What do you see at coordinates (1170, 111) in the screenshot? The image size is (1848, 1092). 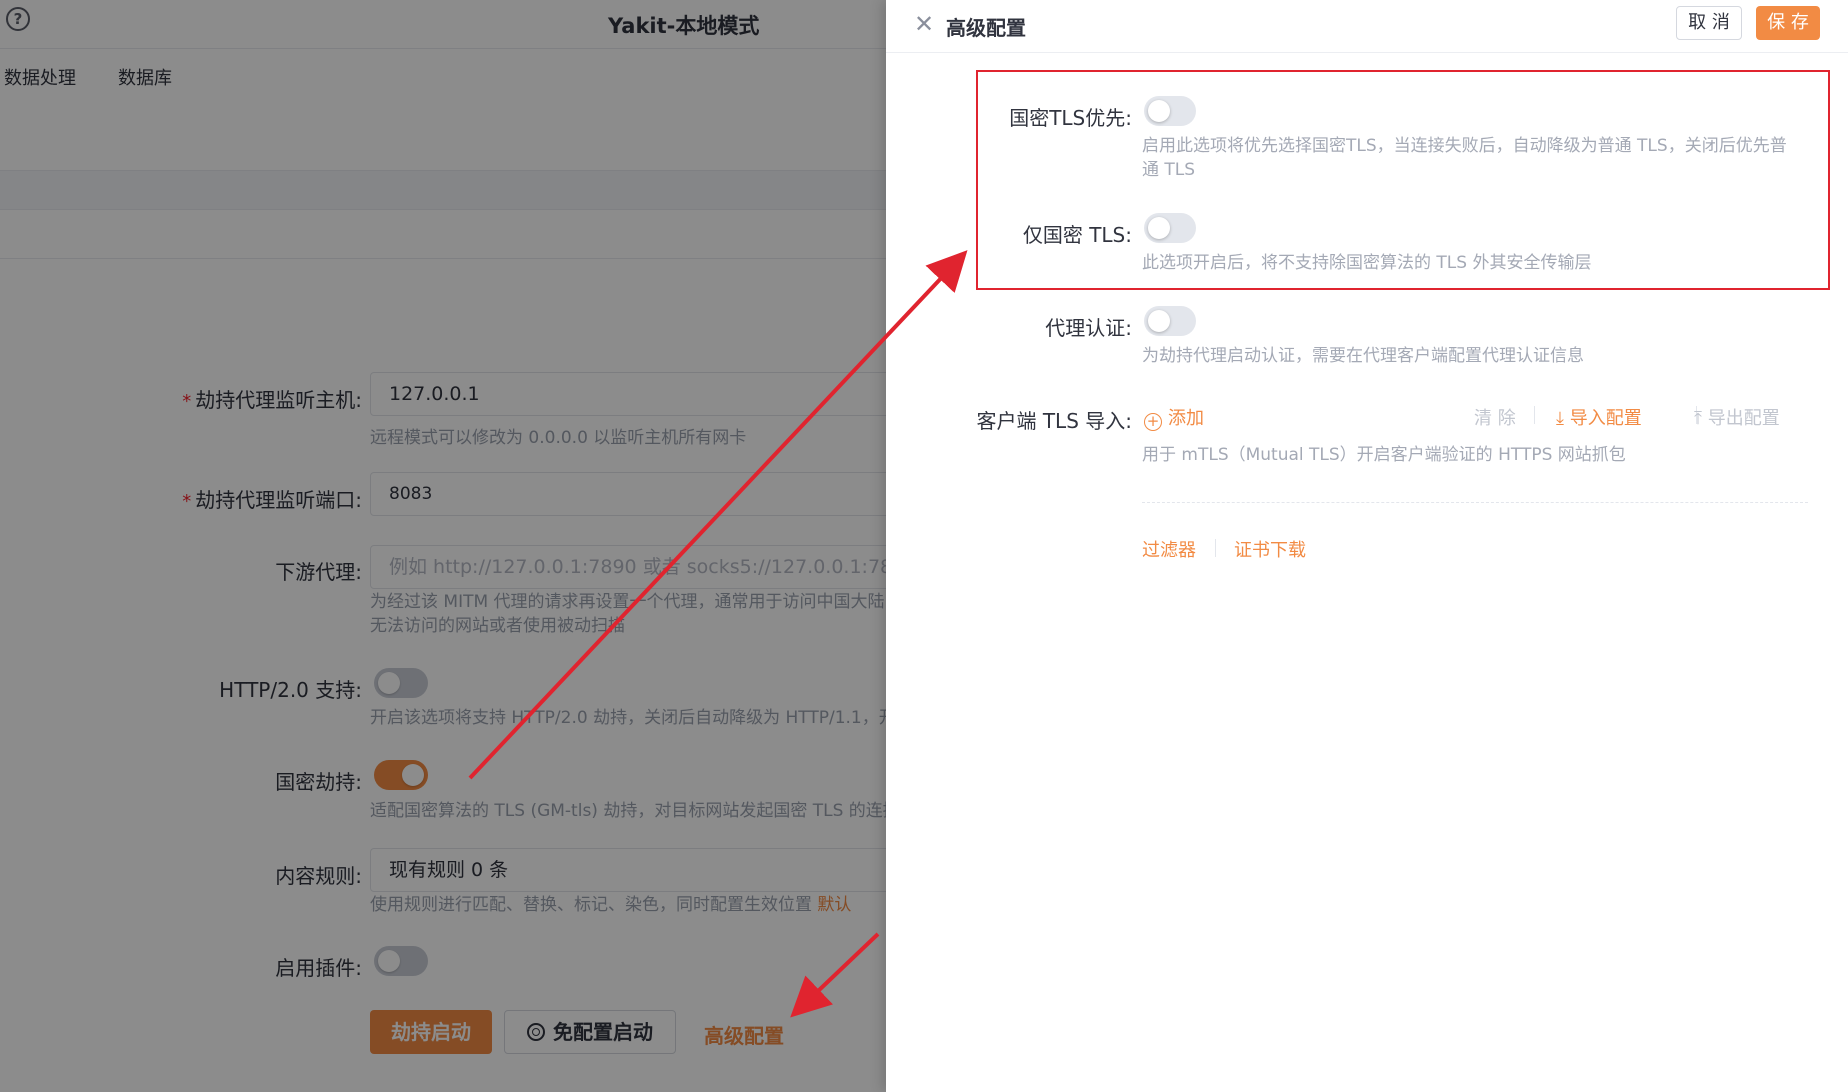 I see `gm-tls-first-toggle` at bounding box center [1170, 111].